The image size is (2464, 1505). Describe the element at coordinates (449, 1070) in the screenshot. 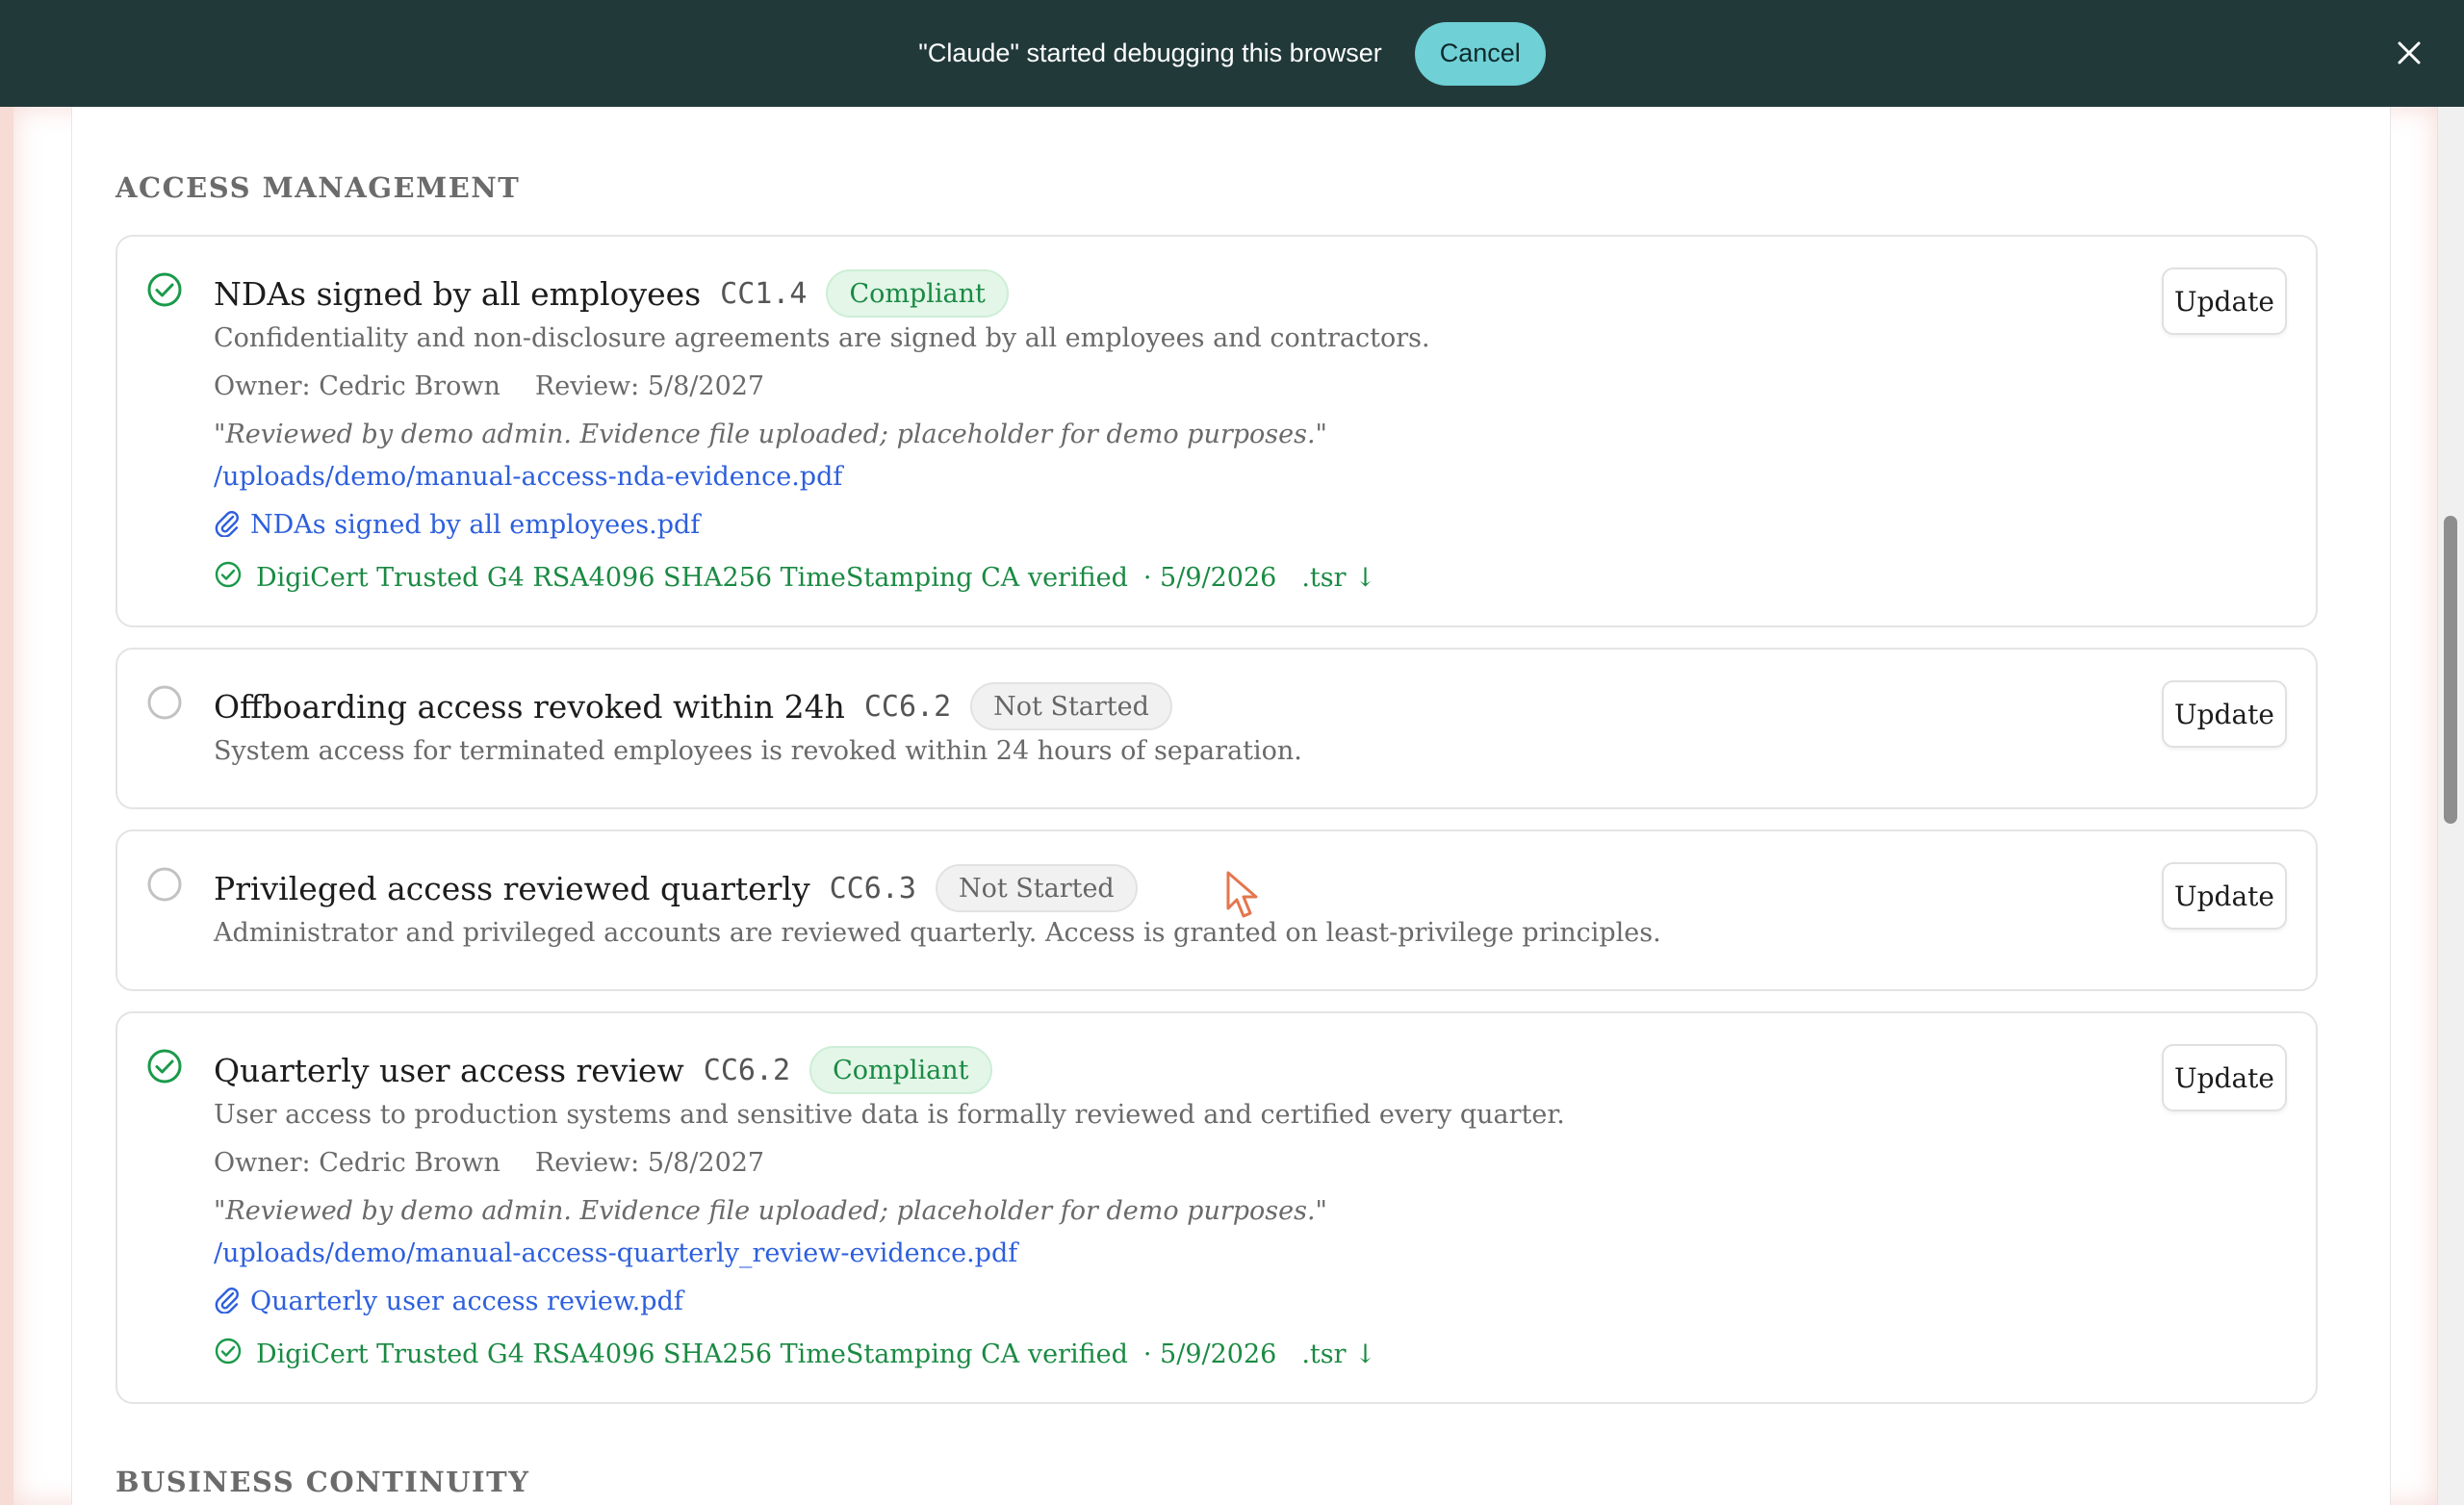

I see `control-title: Quarterly user access review` at that location.